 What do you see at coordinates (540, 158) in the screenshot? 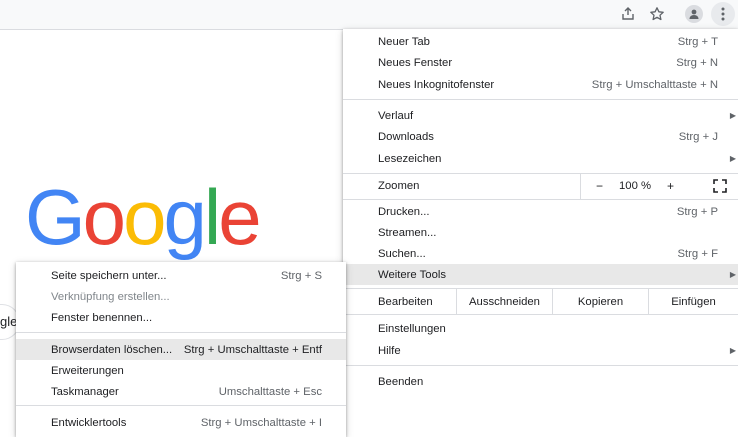
I see `menu-item-bookmarks: Lesezeichen ▶` at bounding box center [540, 158].